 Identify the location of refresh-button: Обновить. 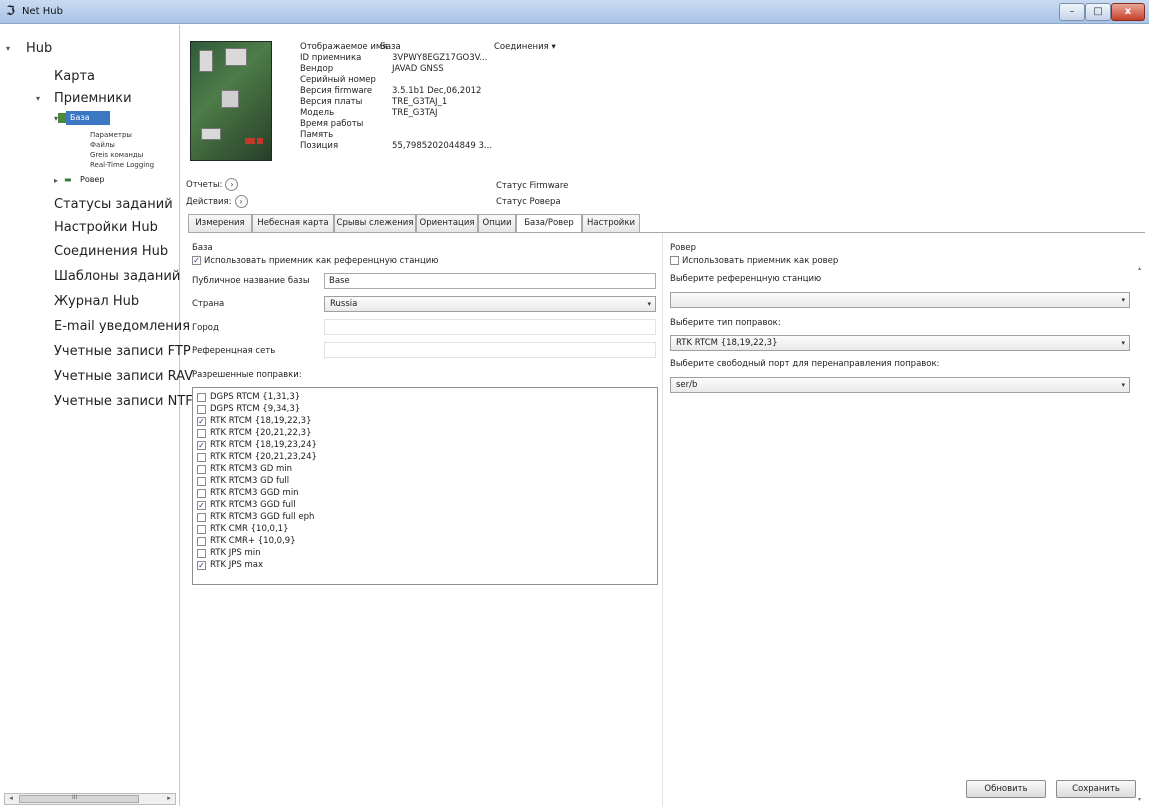
(1006, 789).